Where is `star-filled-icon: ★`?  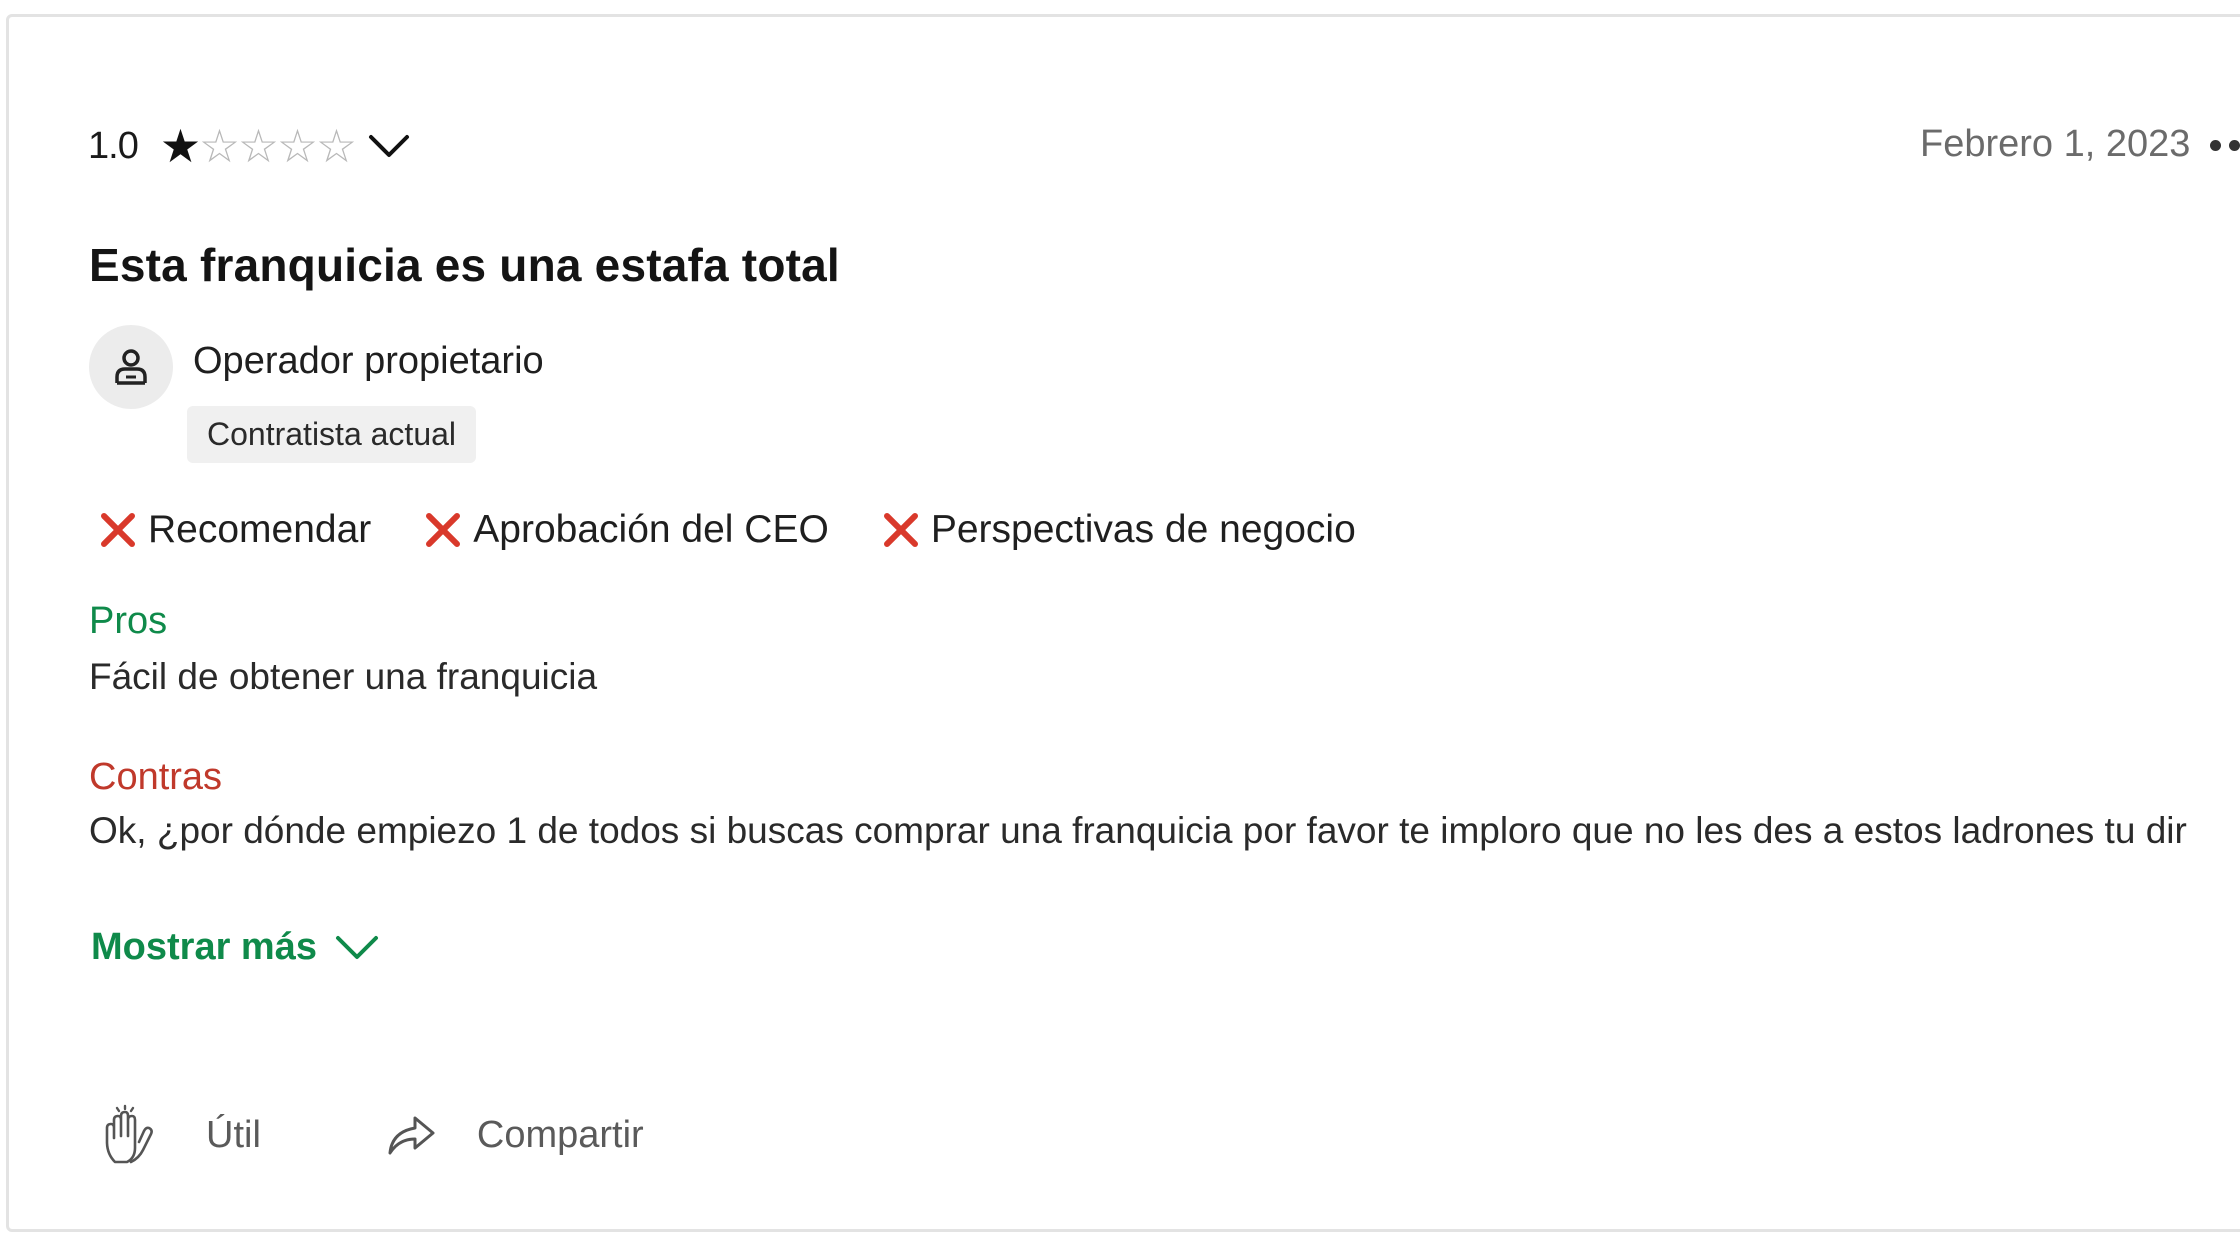 star-filled-icon: ★ is located at coordinates (180, 146).